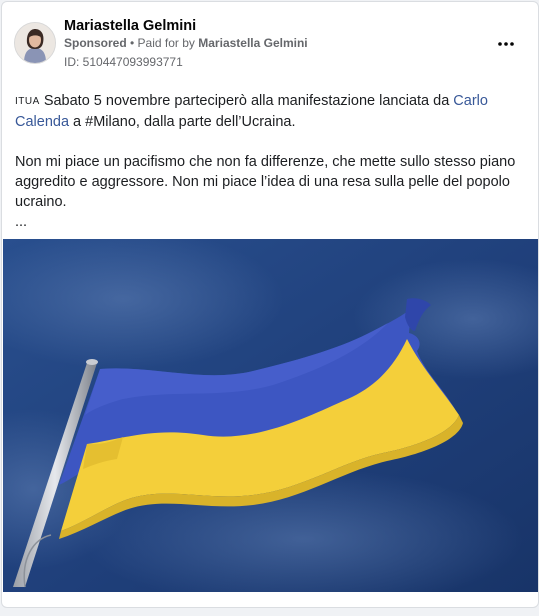 The image size is (539, 616). What do you see at coordinates (130, 26) in the screenshot?
I see `author-name-link: Mariastella Gelmini` at bounding box center [130, 26].